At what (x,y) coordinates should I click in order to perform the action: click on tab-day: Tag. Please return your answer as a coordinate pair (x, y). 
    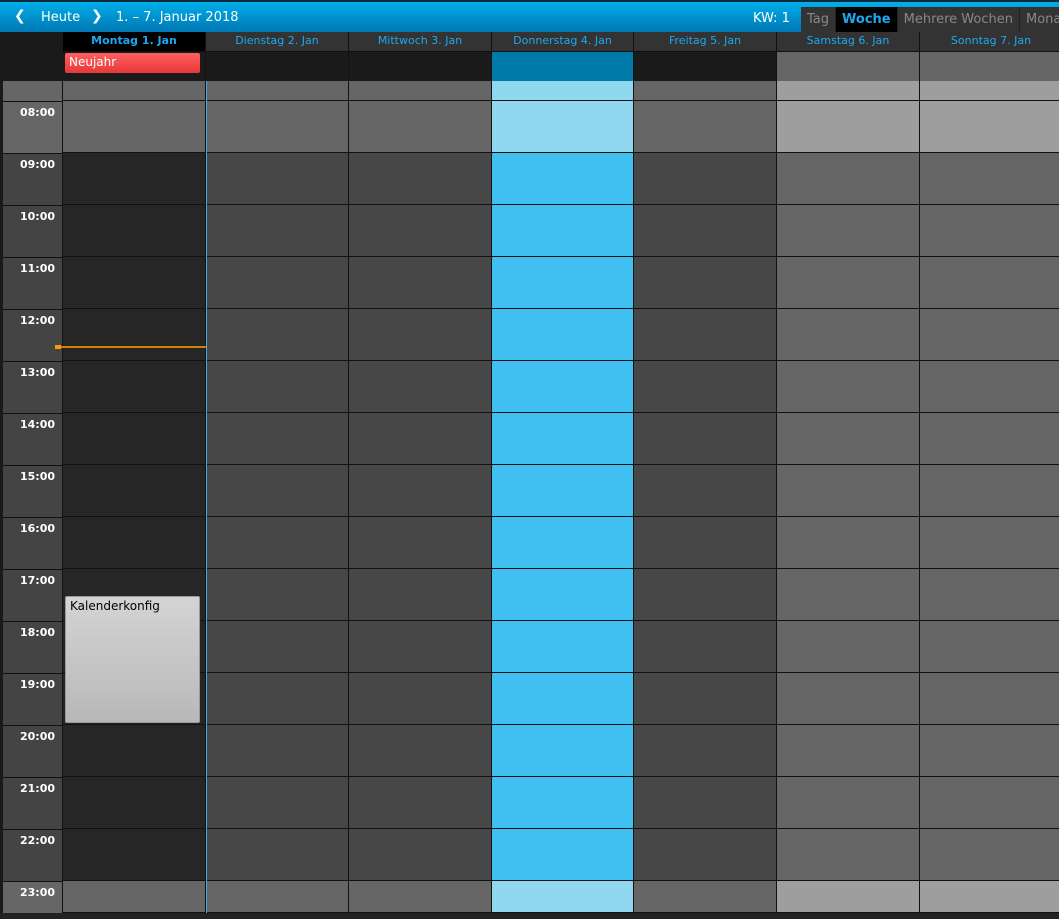
    Looking at the image, I should click on (819, 20).